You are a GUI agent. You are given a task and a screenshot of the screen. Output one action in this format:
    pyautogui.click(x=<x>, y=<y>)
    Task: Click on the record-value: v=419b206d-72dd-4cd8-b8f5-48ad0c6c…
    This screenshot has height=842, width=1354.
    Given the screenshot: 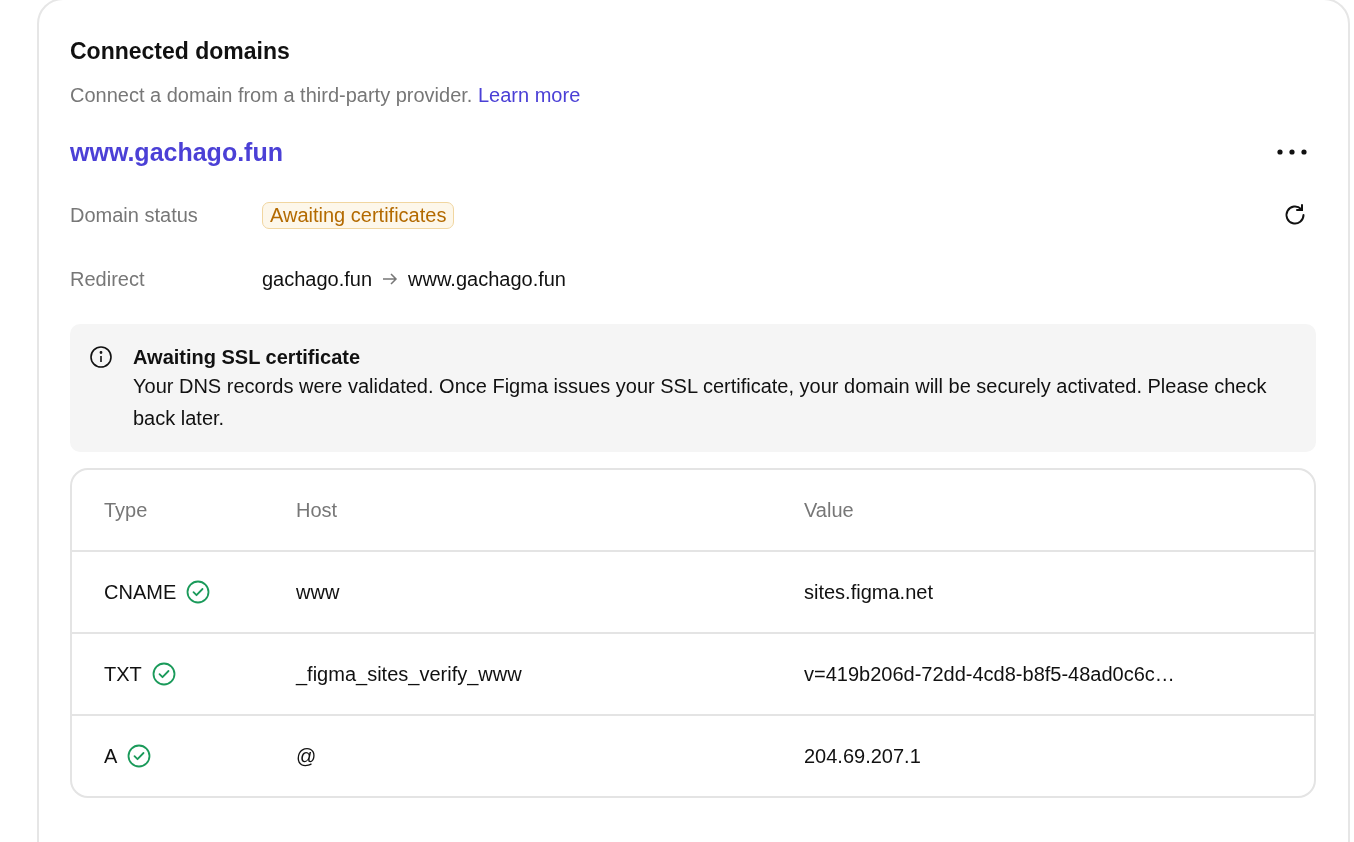 What is the action you would take?
    pyautogui.click(x=990, y=674)
    